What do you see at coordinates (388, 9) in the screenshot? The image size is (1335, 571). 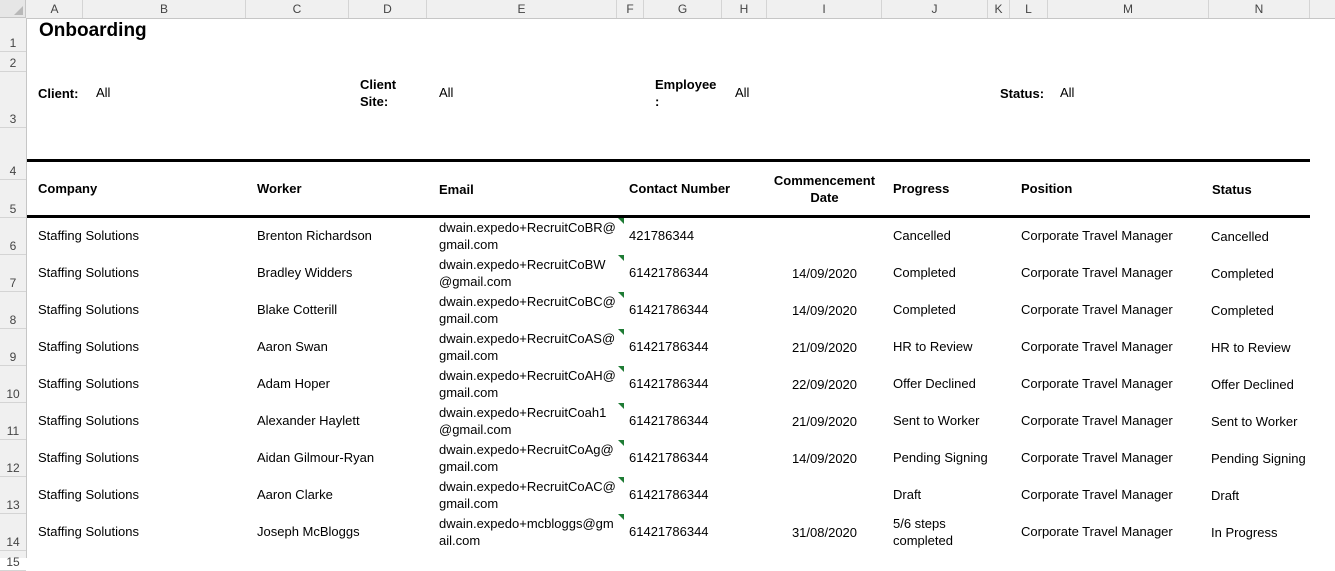 I see `column-header-d: D` at bounding box center [388, 9].